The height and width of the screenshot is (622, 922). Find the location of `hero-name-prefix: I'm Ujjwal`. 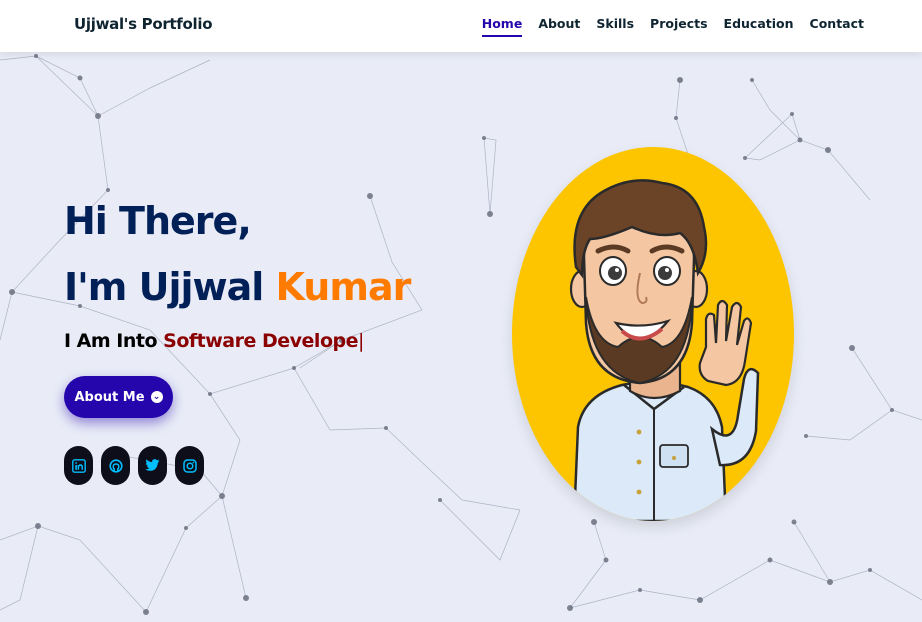

hero-name-prefix: I'm Ujjwal is located at coordinates (164, 287).